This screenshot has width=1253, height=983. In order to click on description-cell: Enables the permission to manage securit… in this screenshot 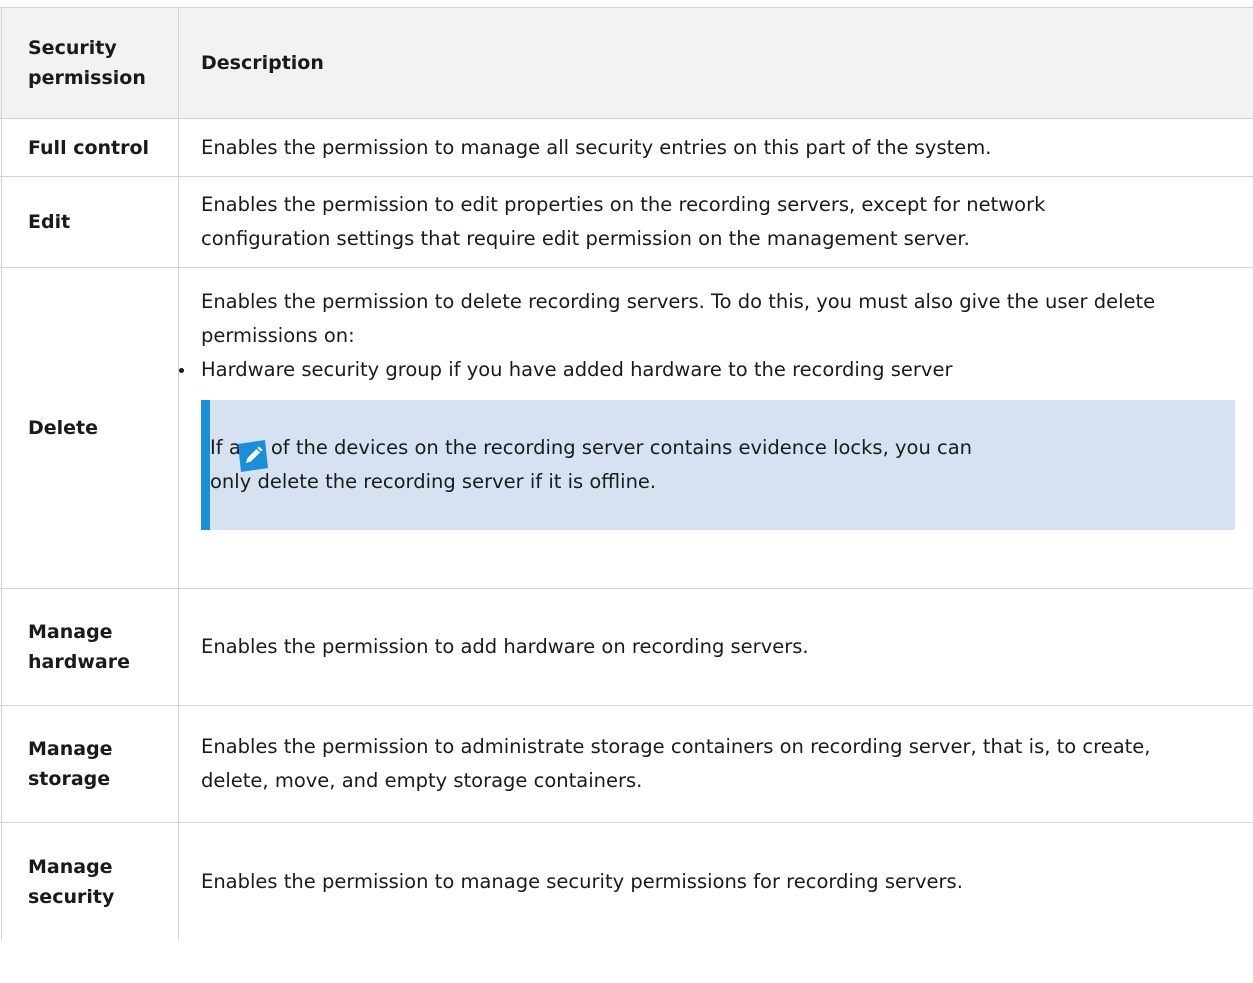, I will do `click(716, 881)`.